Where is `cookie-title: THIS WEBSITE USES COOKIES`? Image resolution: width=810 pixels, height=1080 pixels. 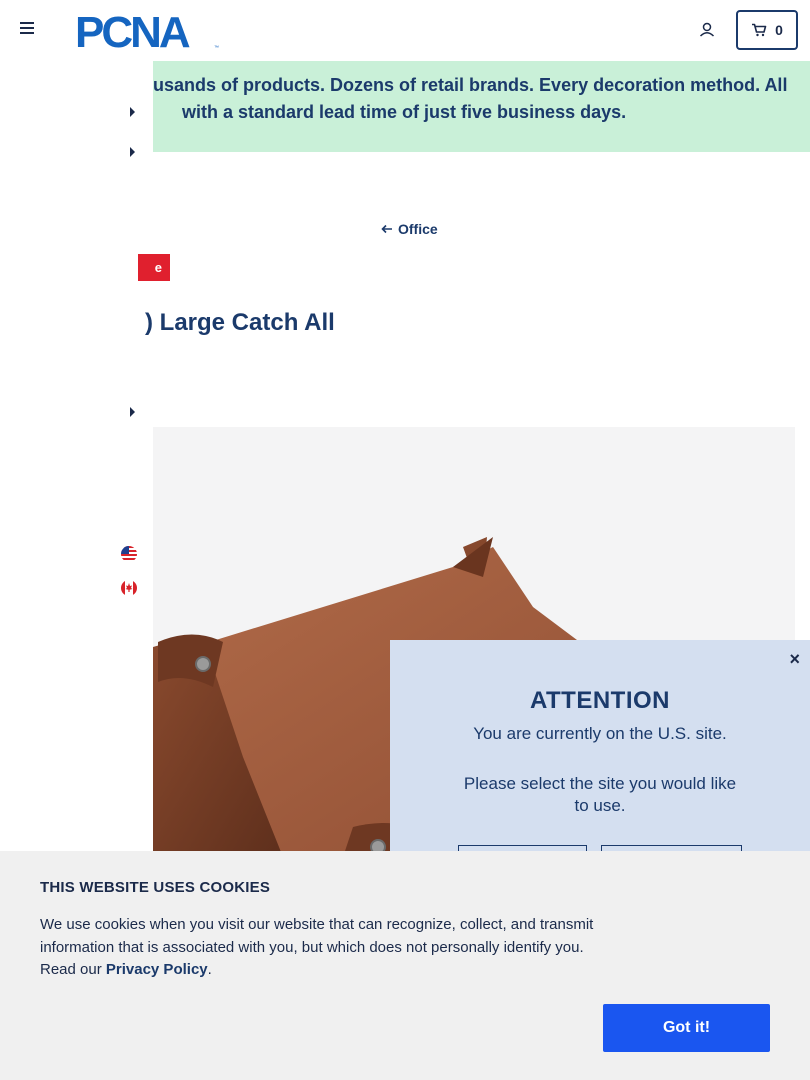
cookie-title: THIS WEBSITE USES COOKIES is located at coordinates (155, 887).